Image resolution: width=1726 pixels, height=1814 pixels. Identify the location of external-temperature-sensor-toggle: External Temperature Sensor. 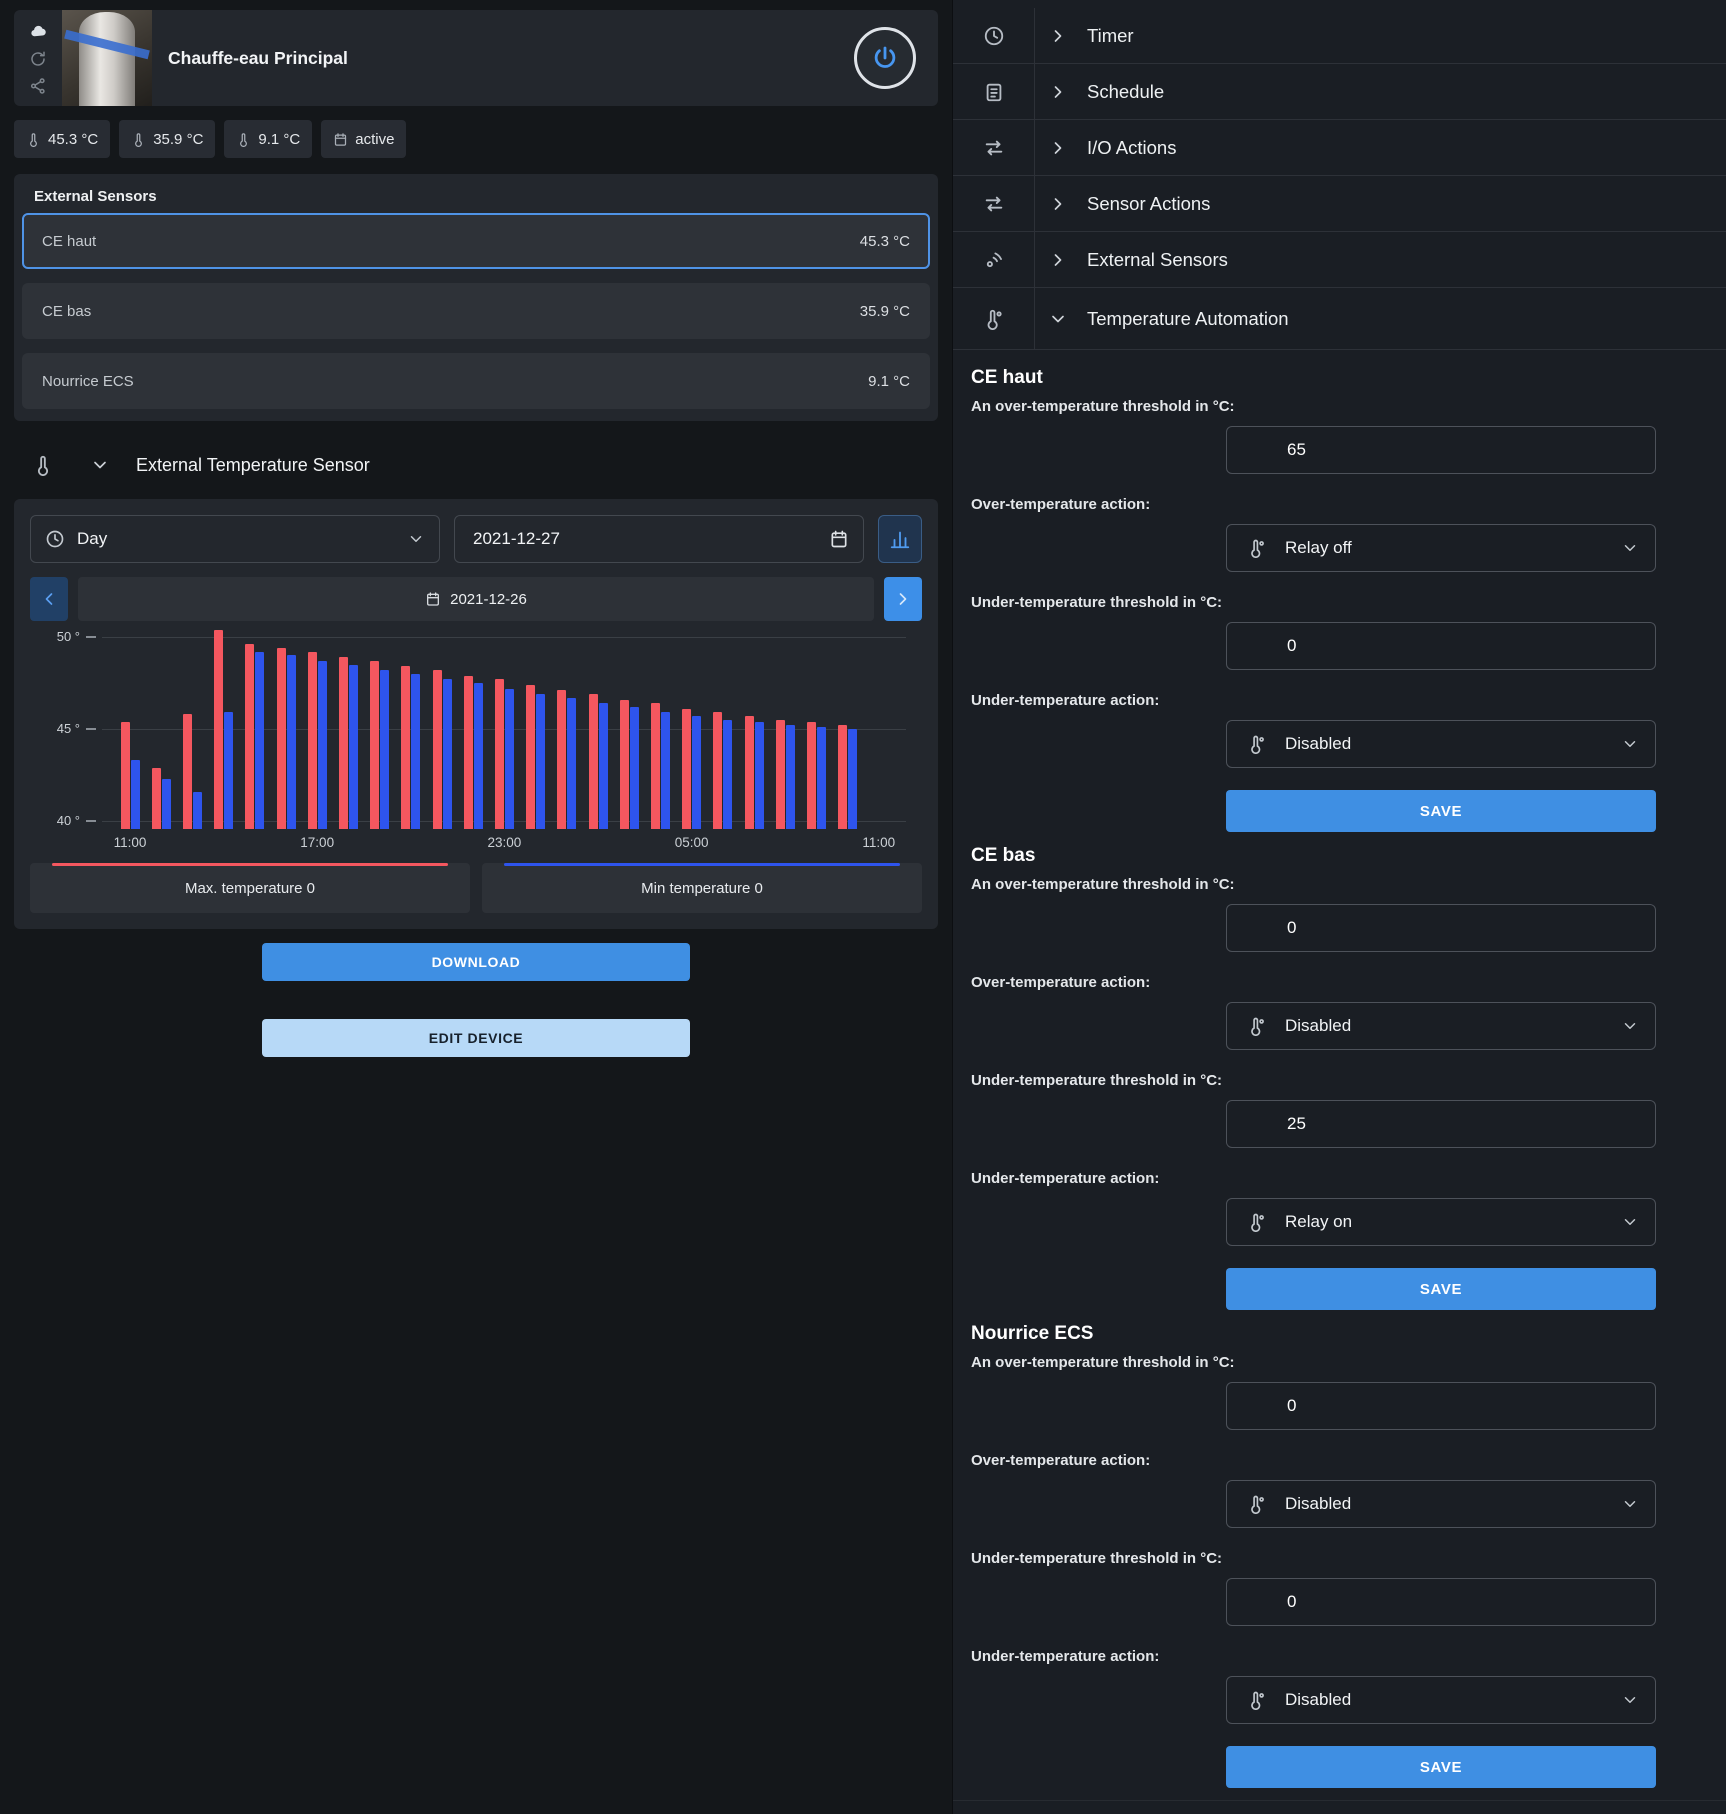
(476, 465).